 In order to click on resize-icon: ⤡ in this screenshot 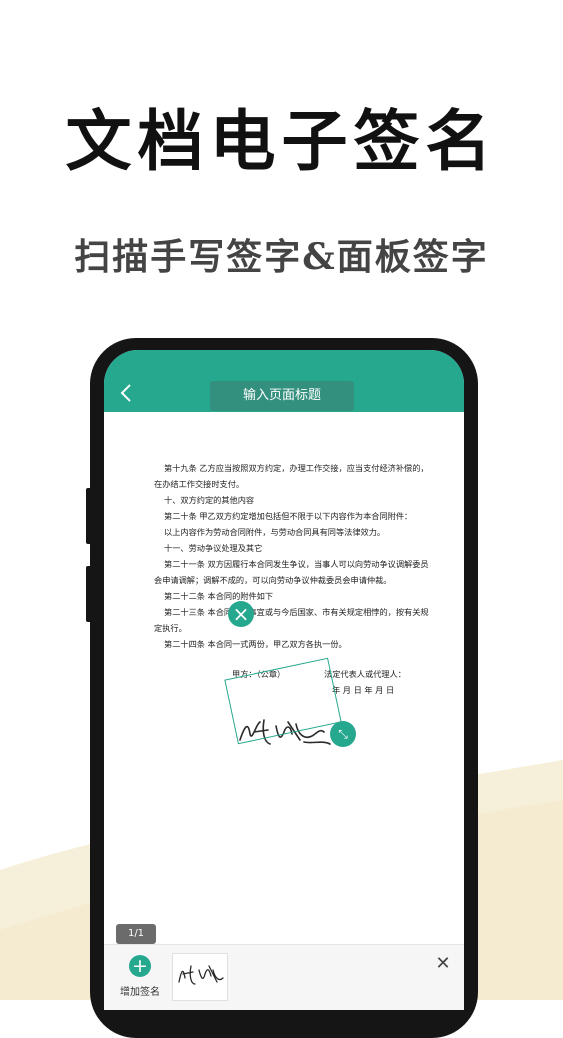, I will do `click(343, 734)`.